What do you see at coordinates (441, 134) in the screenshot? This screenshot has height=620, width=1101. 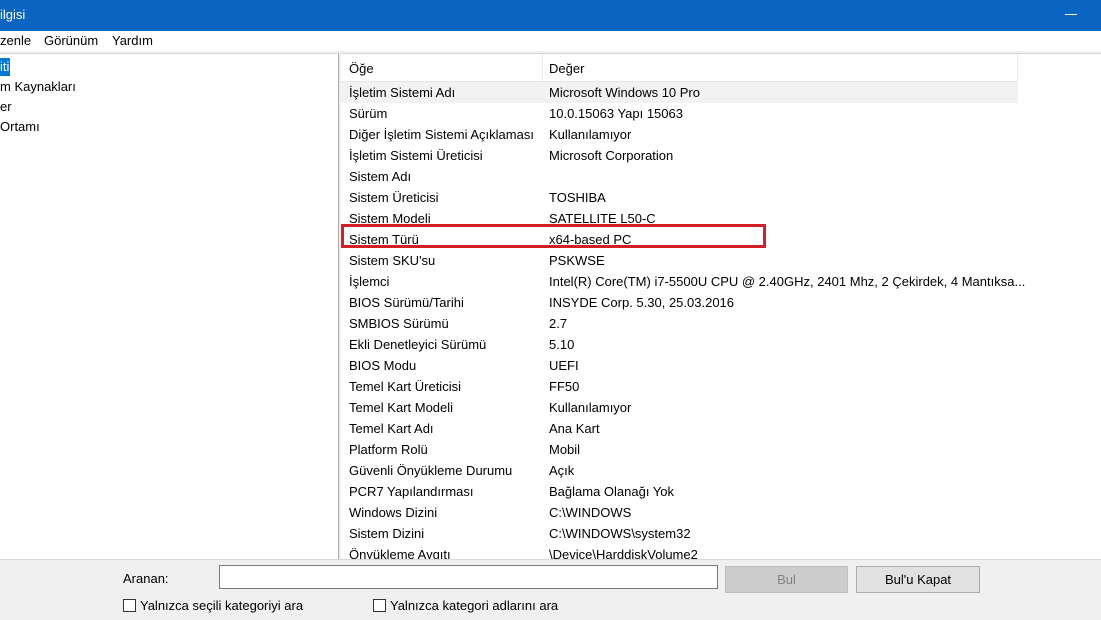 I see `row-item: Diğer İşletim Sistemi Açıklaması` at bounding box center [441, 134].